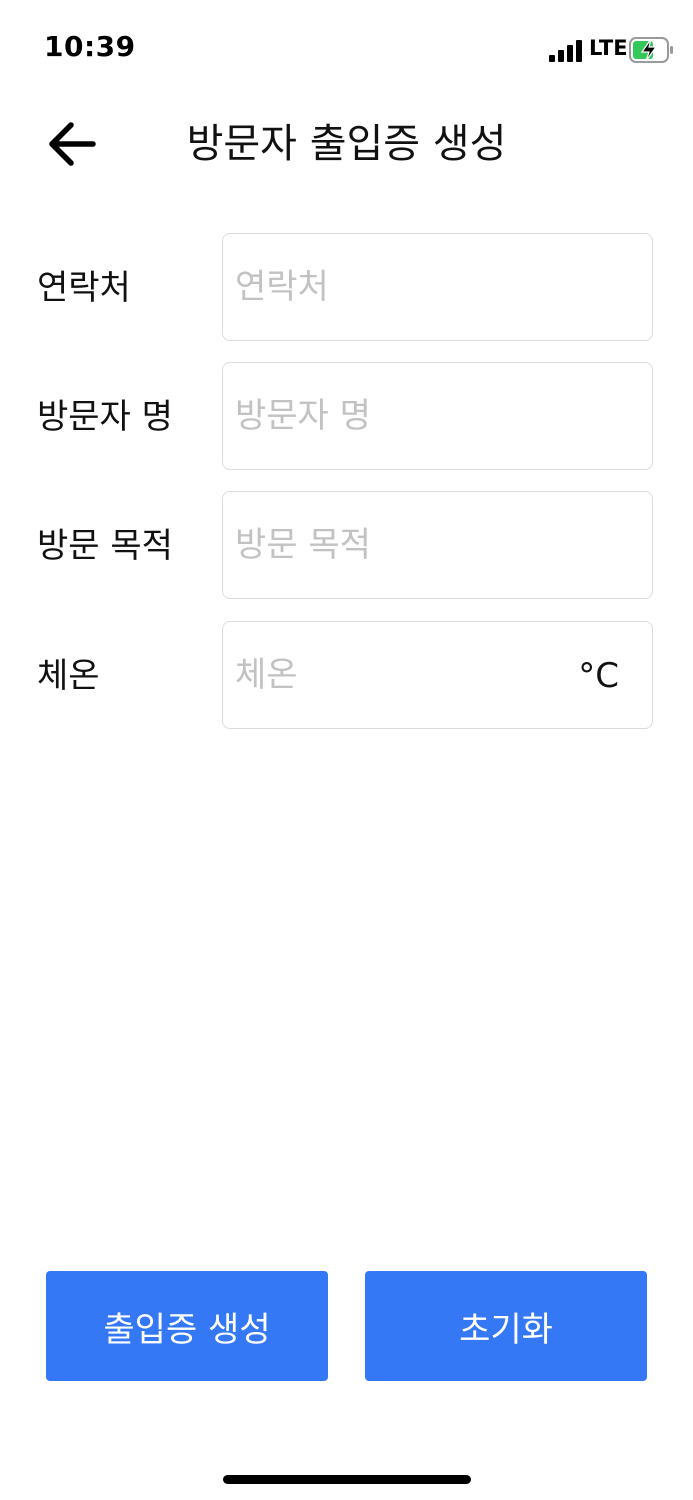 This screenshot has width=693, height=1500. Describe the element at coordinates (346, 50) in the screenshot. I see `status-bar: 10:39 LTE` at that location.